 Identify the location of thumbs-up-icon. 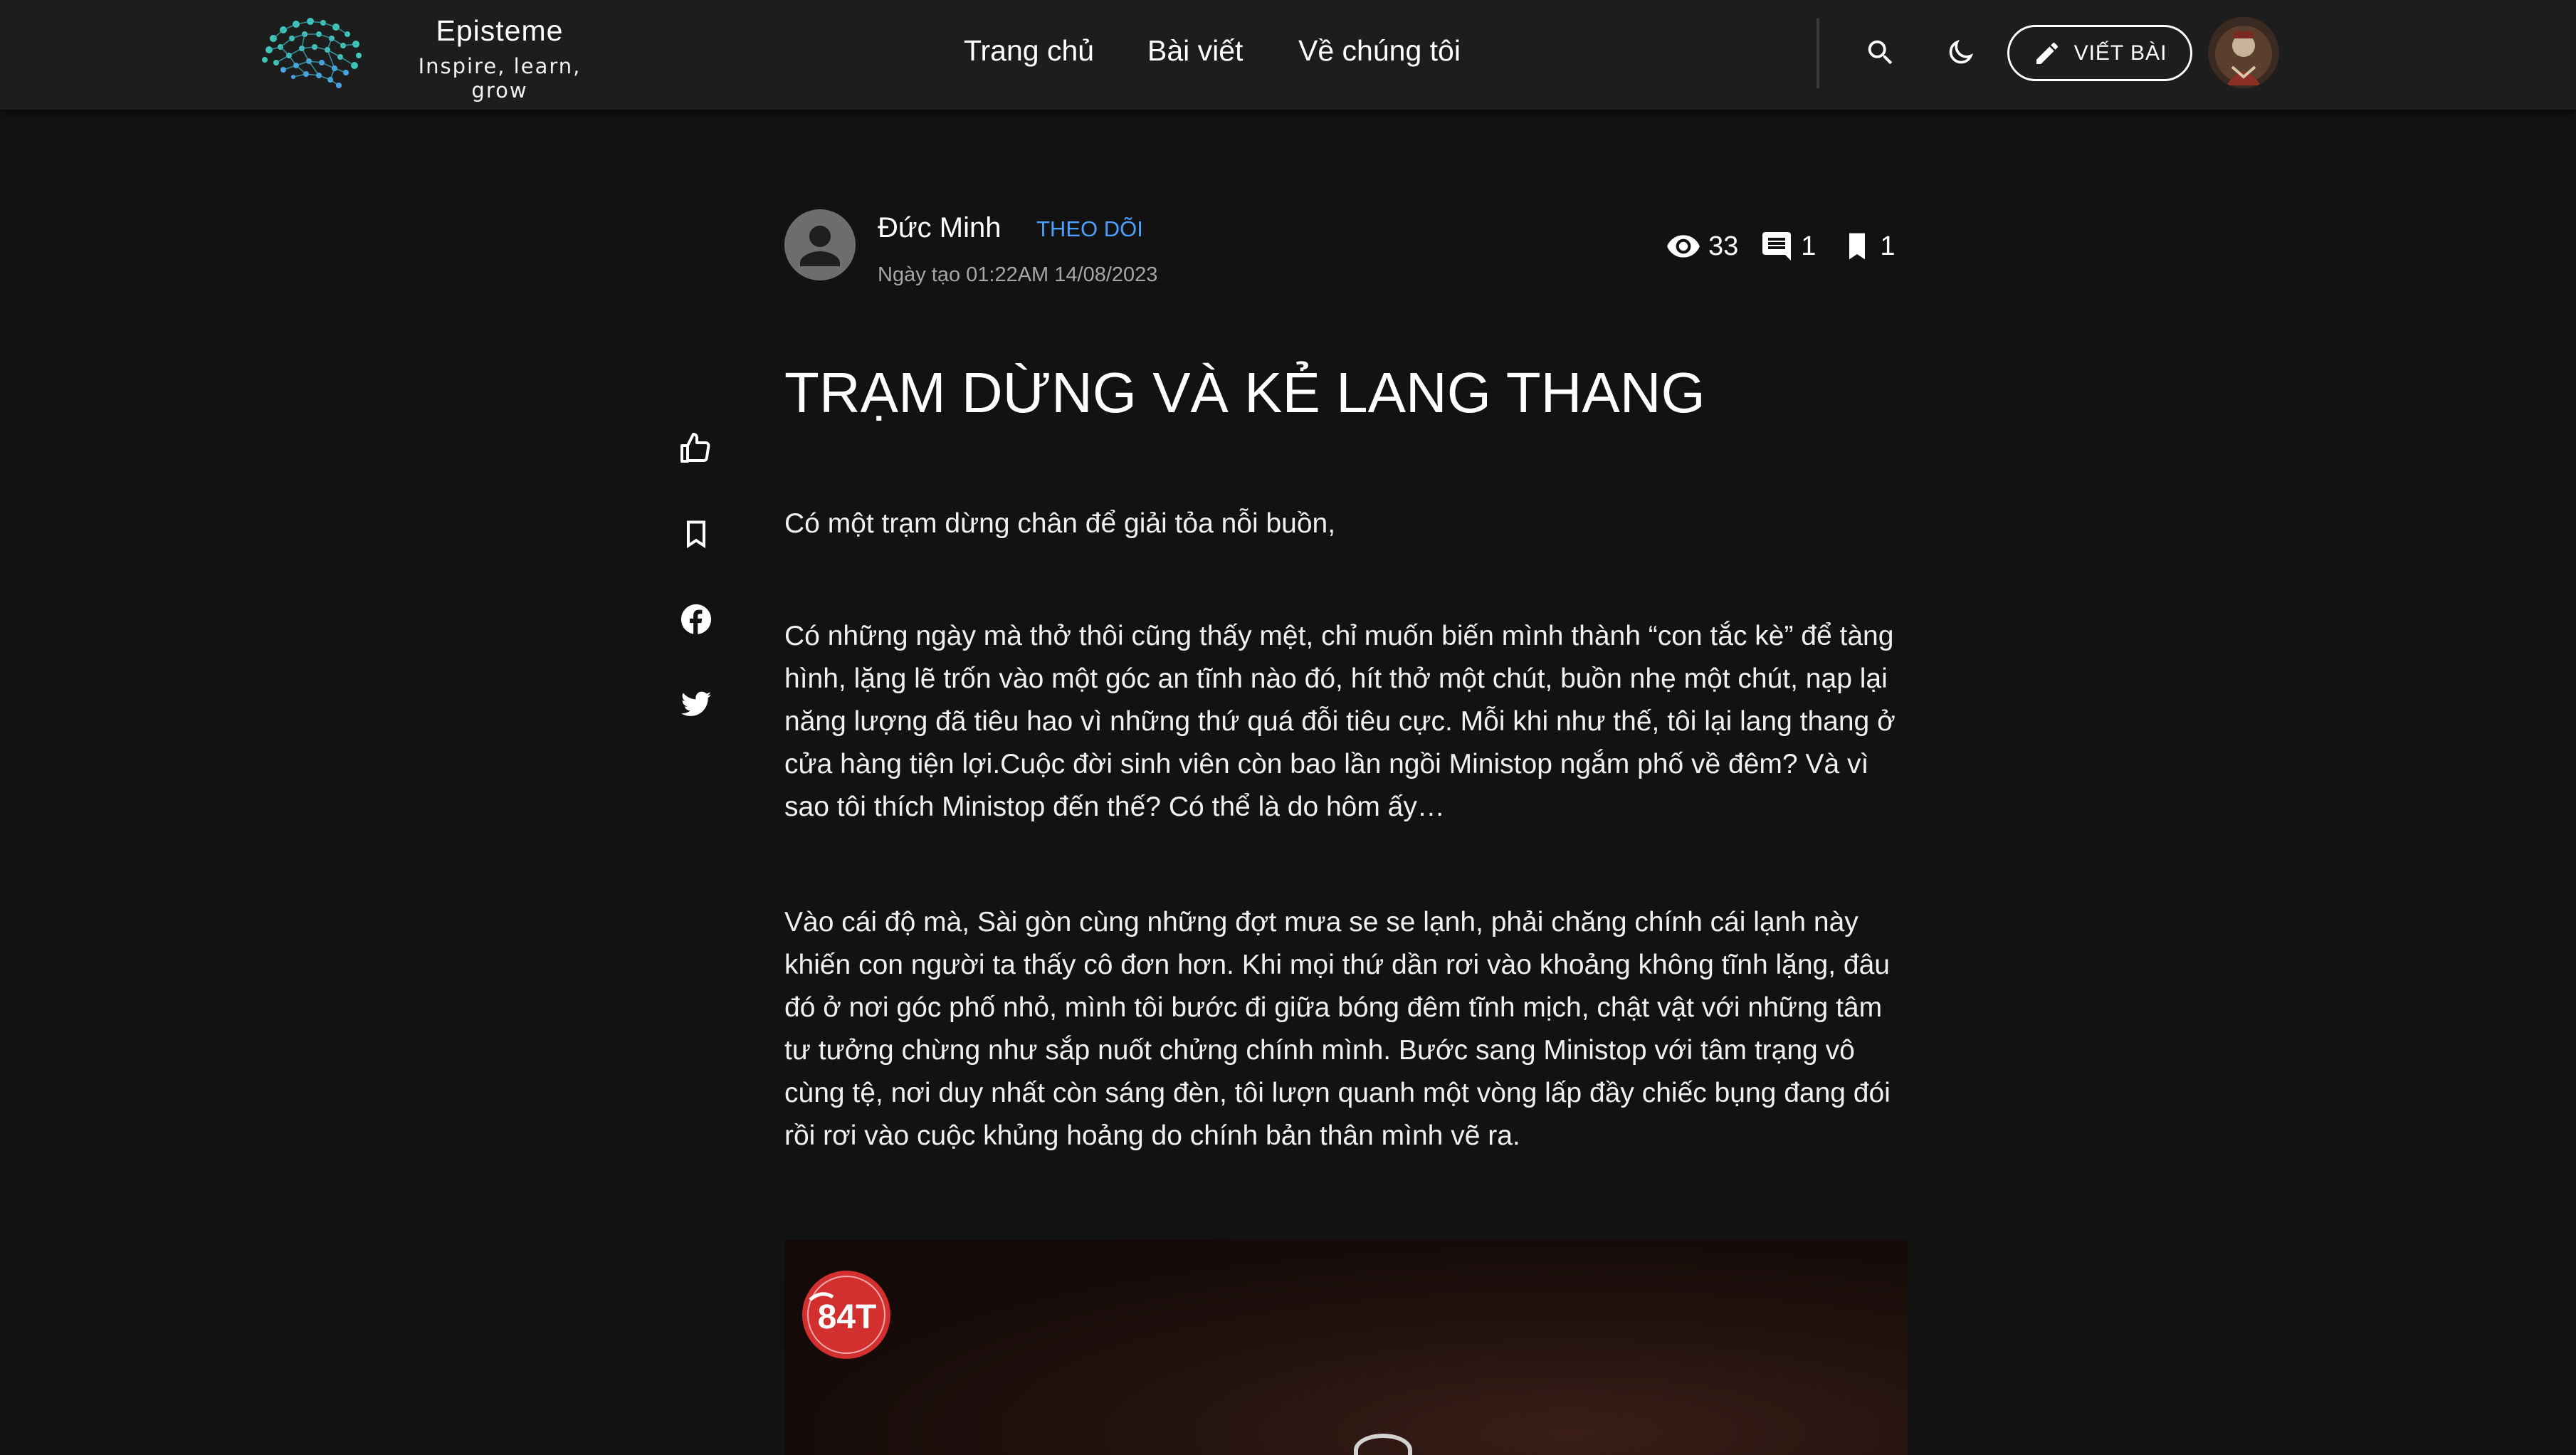
(695, 448).